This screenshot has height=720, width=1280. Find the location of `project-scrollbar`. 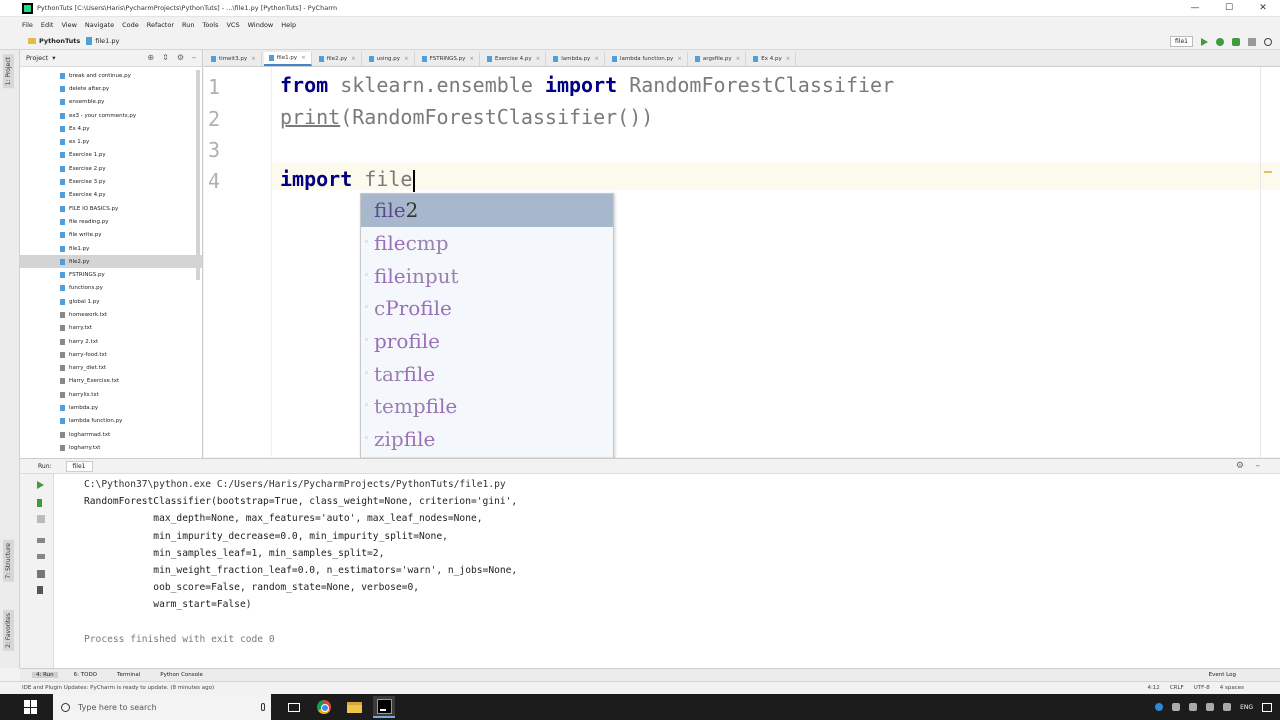

project-scrollbar is located at coordinates (198, 175).